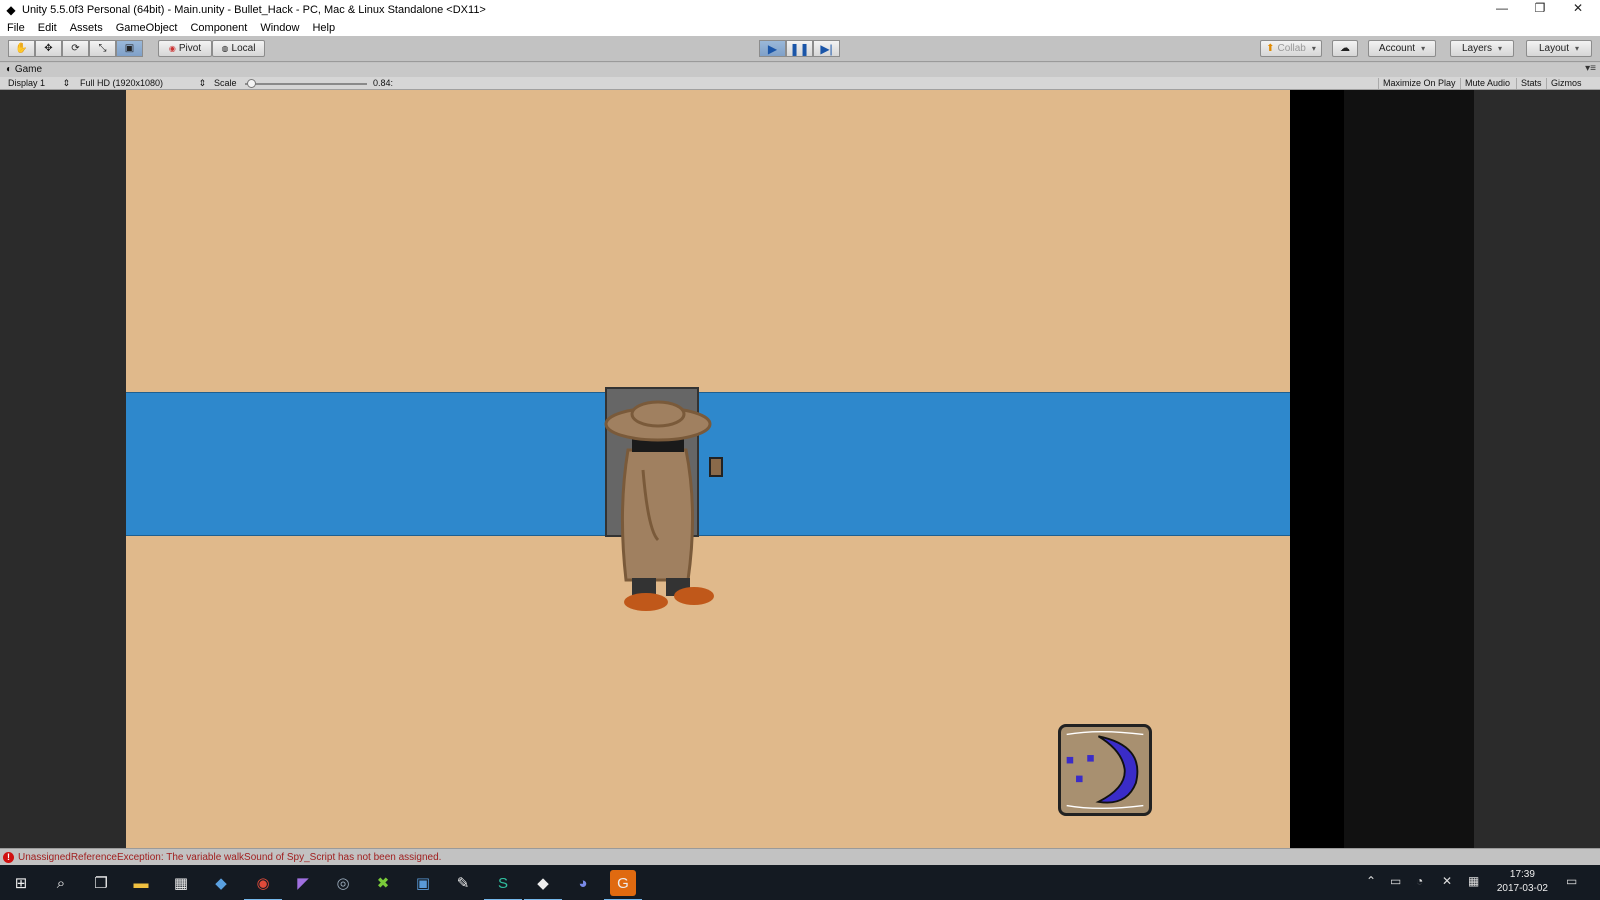 Image resolution: width=1600 pixels, height=900 pixels. Describe the element at coordinates (225, 83) in the screenshot. I see `scale-label: Scale` at that location.